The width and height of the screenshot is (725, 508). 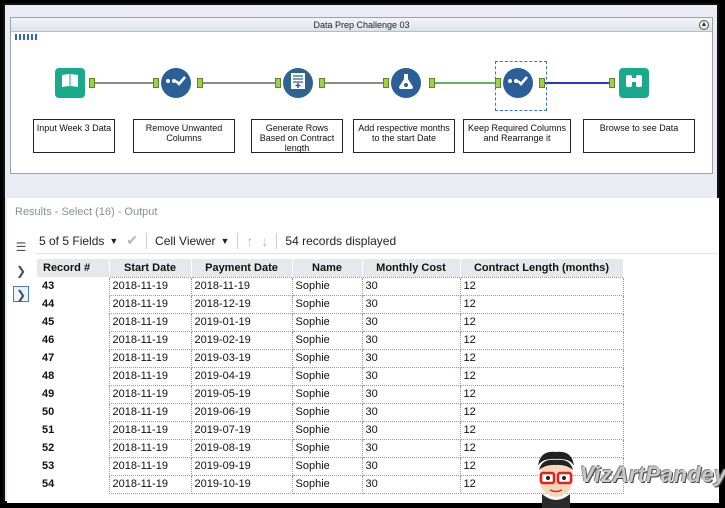 I want to click on table-row: 44 2018-11-19 2018-12-19 Sophie 30 12, so click(x=330, y=304).